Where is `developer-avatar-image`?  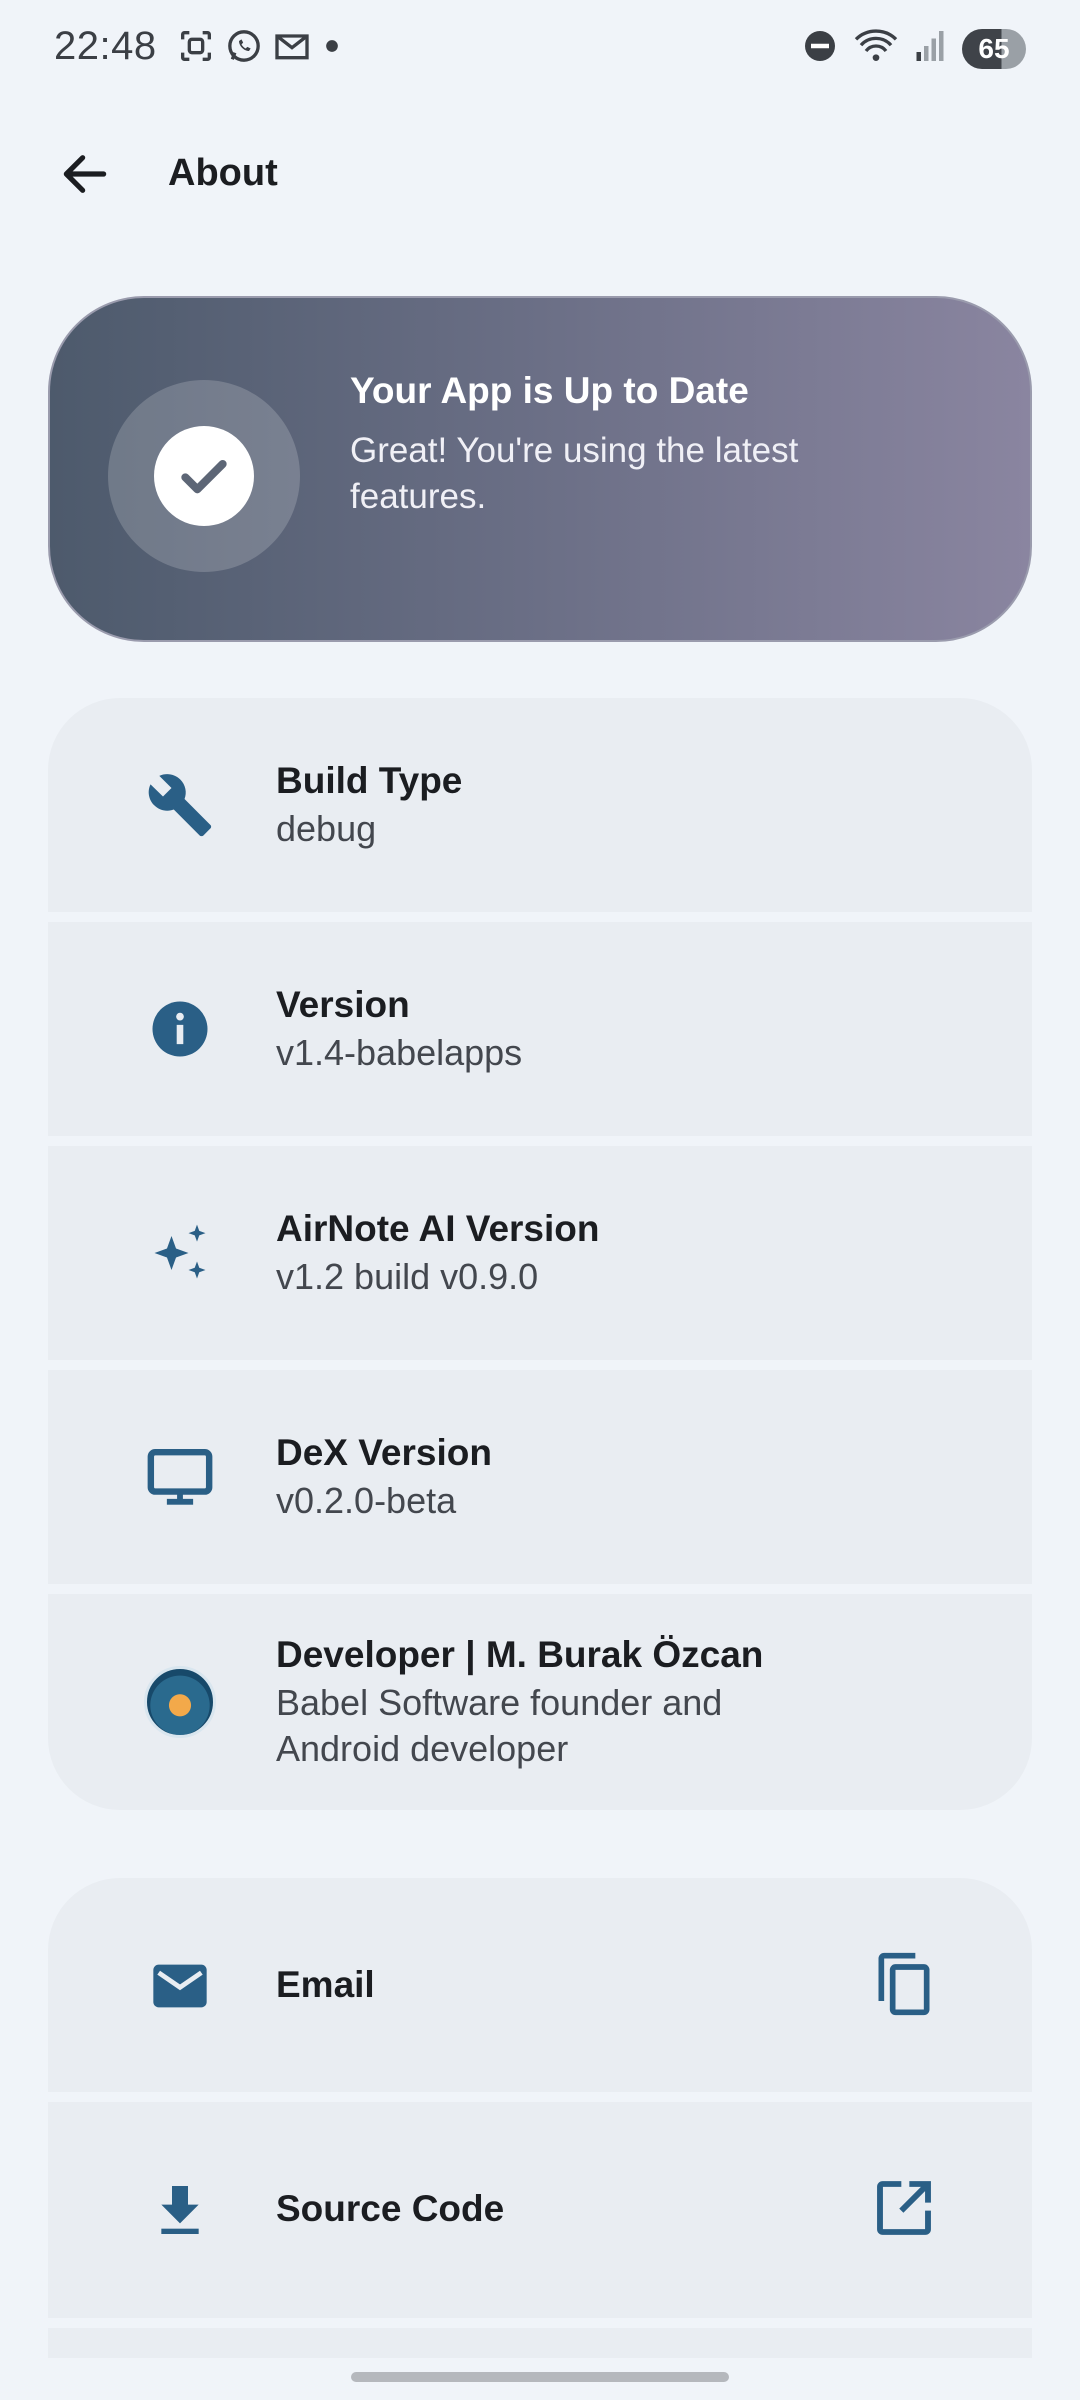
developer-avatar-image is located at coordinates (180, 1702).